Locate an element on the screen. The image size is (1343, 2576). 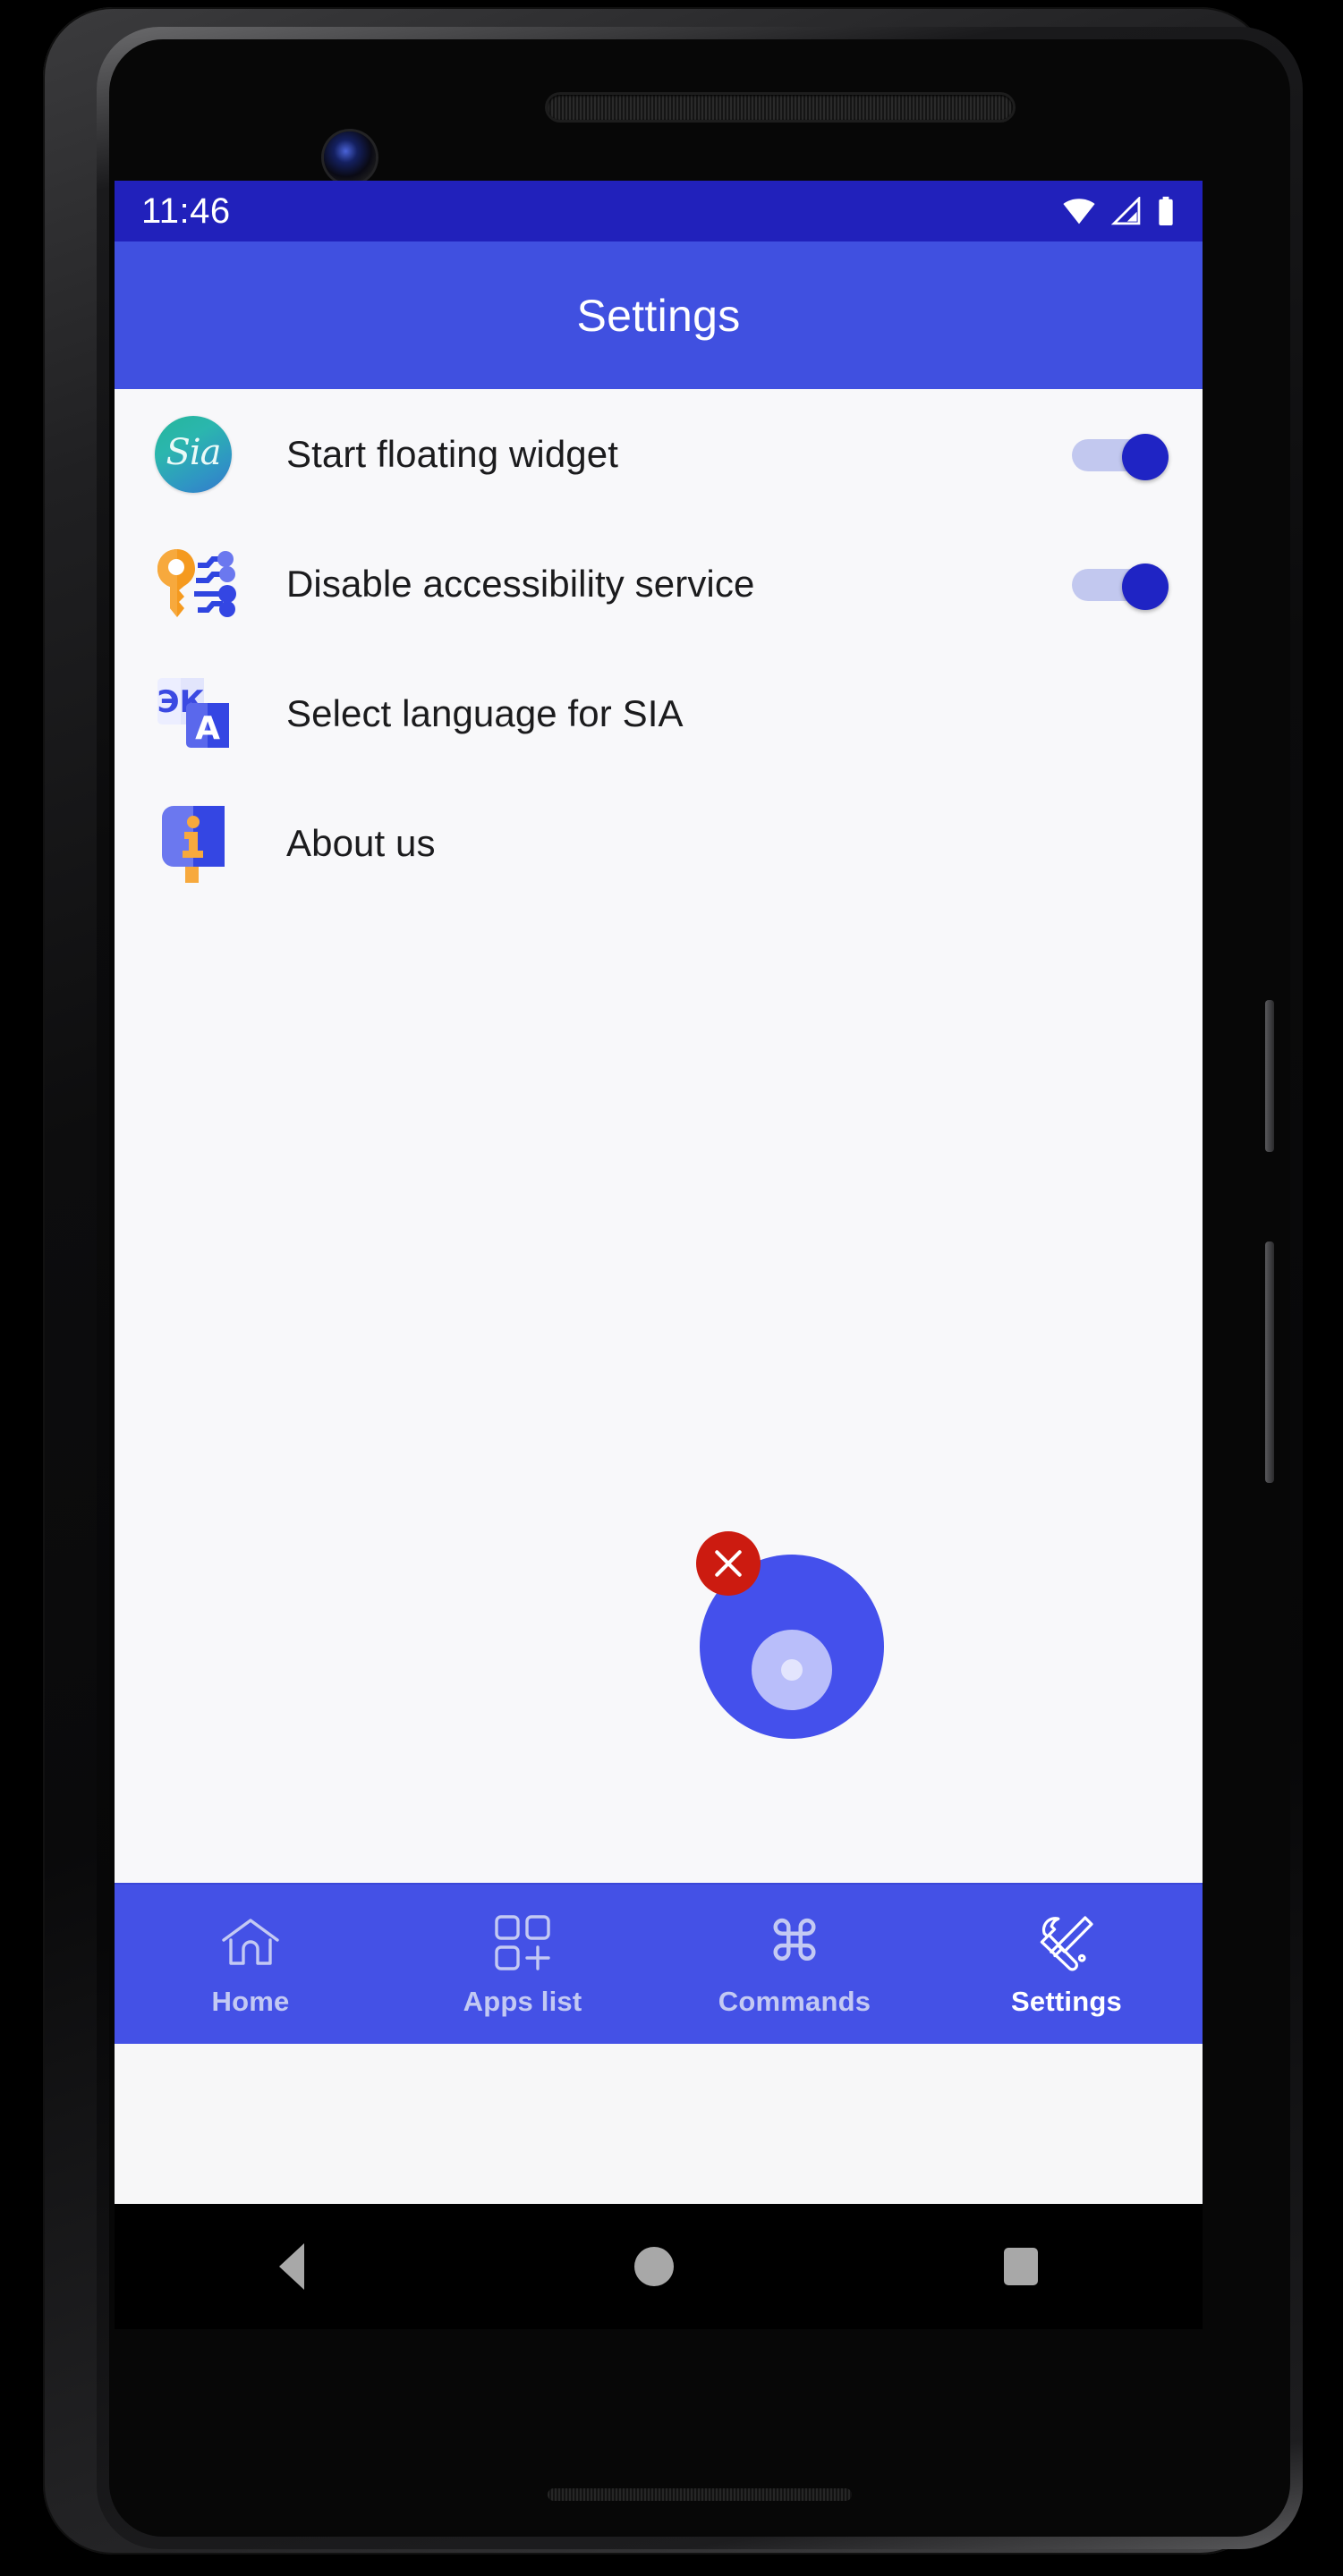
settings-row-disable-accessibility-service: Disable accessibility service is located at coordinates (659, 583).